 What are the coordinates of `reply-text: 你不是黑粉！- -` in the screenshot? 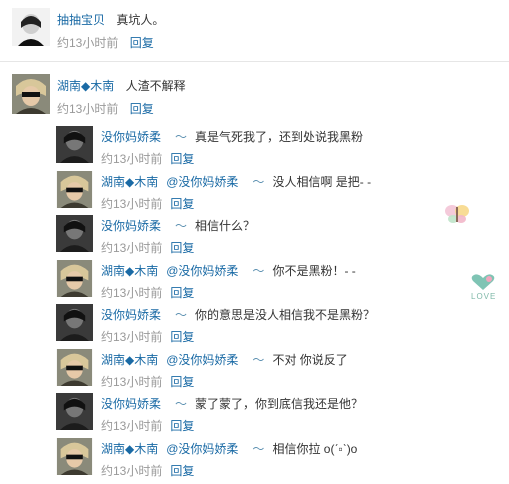 It's located at (314, 270).